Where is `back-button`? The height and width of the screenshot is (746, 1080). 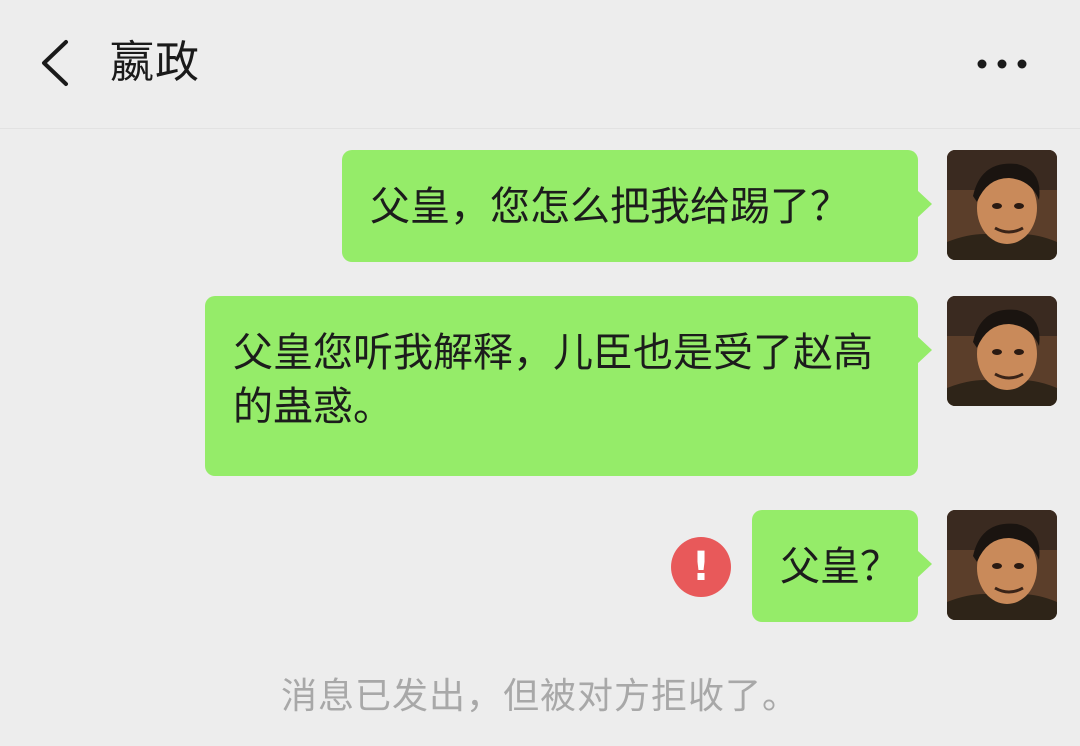
back-button is located at coordinates (56, 63).